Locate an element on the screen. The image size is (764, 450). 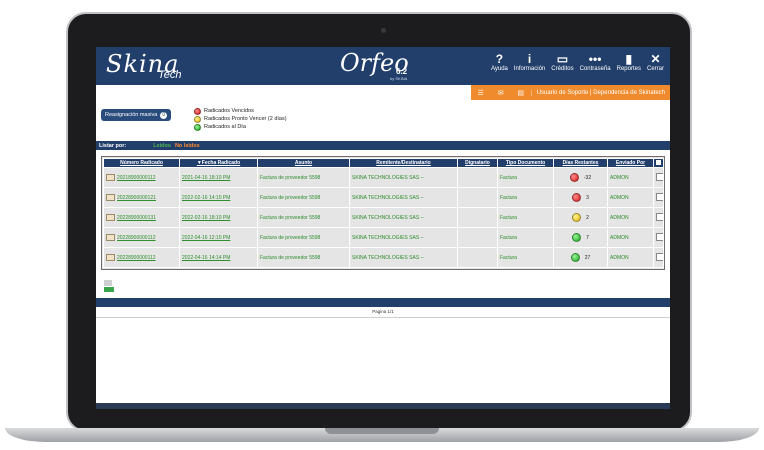
export-tag is located at coordinates (109, 289).